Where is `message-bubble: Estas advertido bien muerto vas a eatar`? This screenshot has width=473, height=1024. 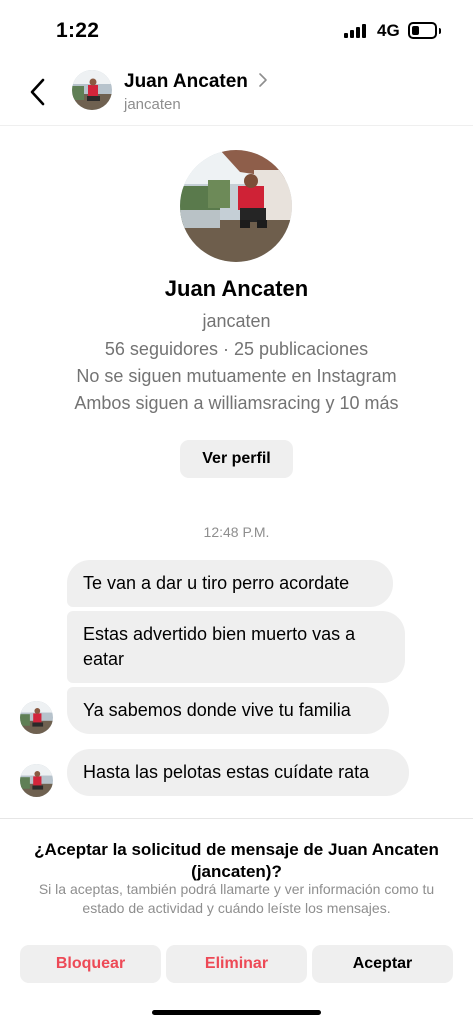
message-bubble: Estas advertido bien muerto vas a eatar is located at coordinates (236, 647).